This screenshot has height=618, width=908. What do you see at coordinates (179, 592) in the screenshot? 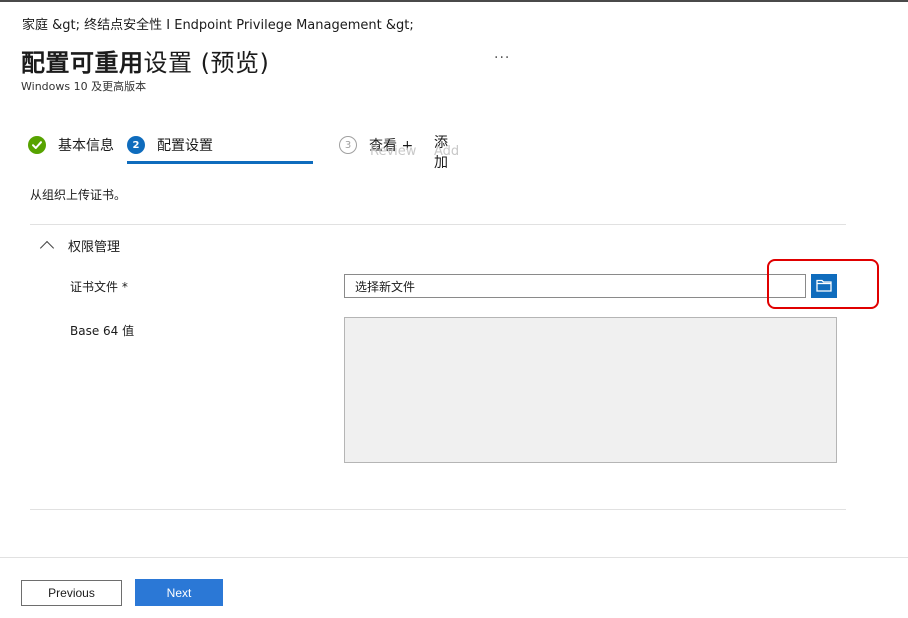
I see `next-button: Next` at bounding box center [179, 592].